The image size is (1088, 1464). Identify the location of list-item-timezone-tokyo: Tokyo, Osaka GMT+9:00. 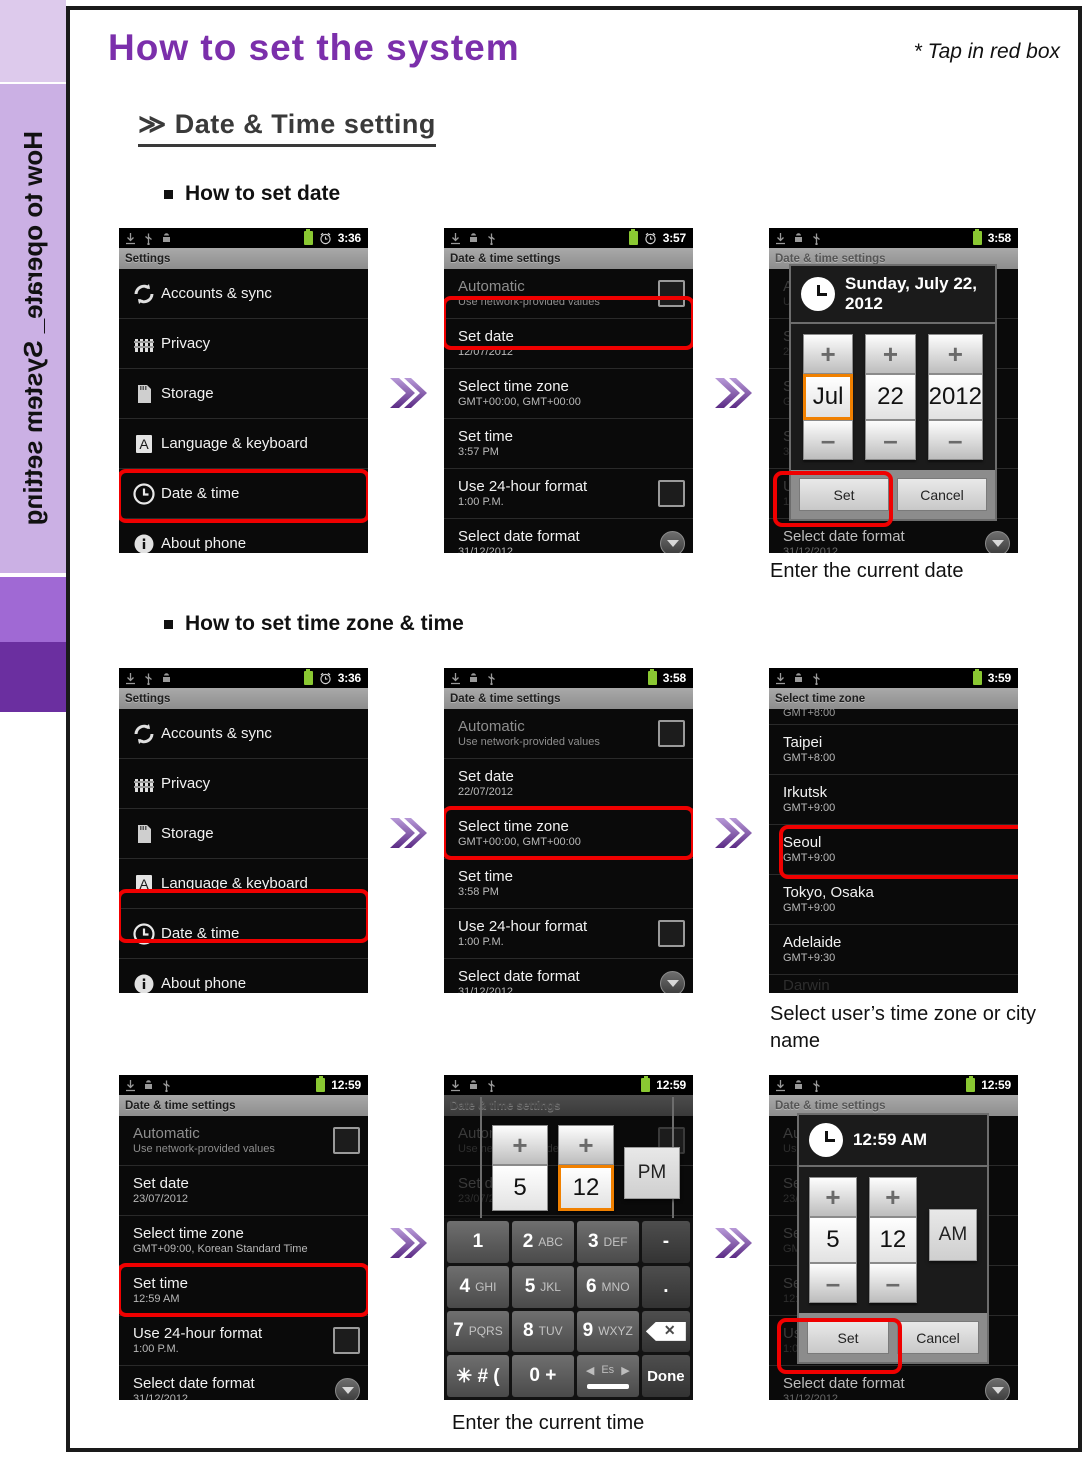
(893, 900).